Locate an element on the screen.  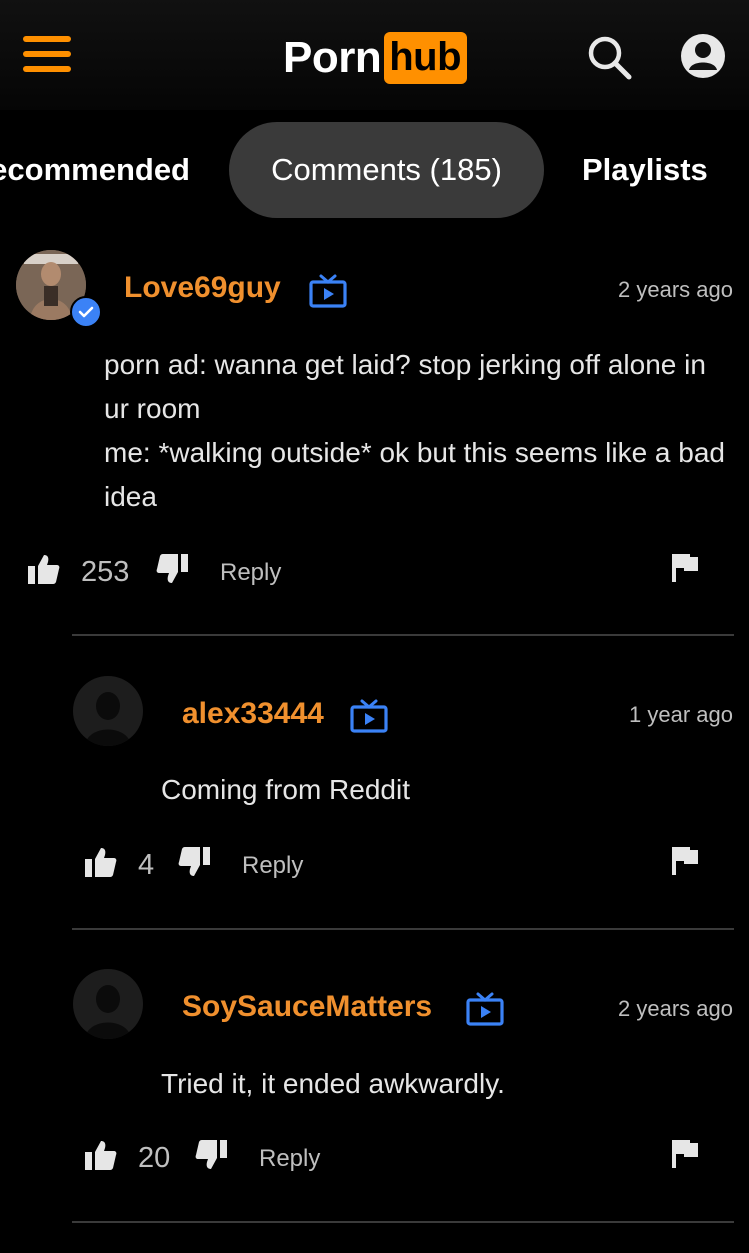
like-count: 20 is located at coordinates (154, 1158).